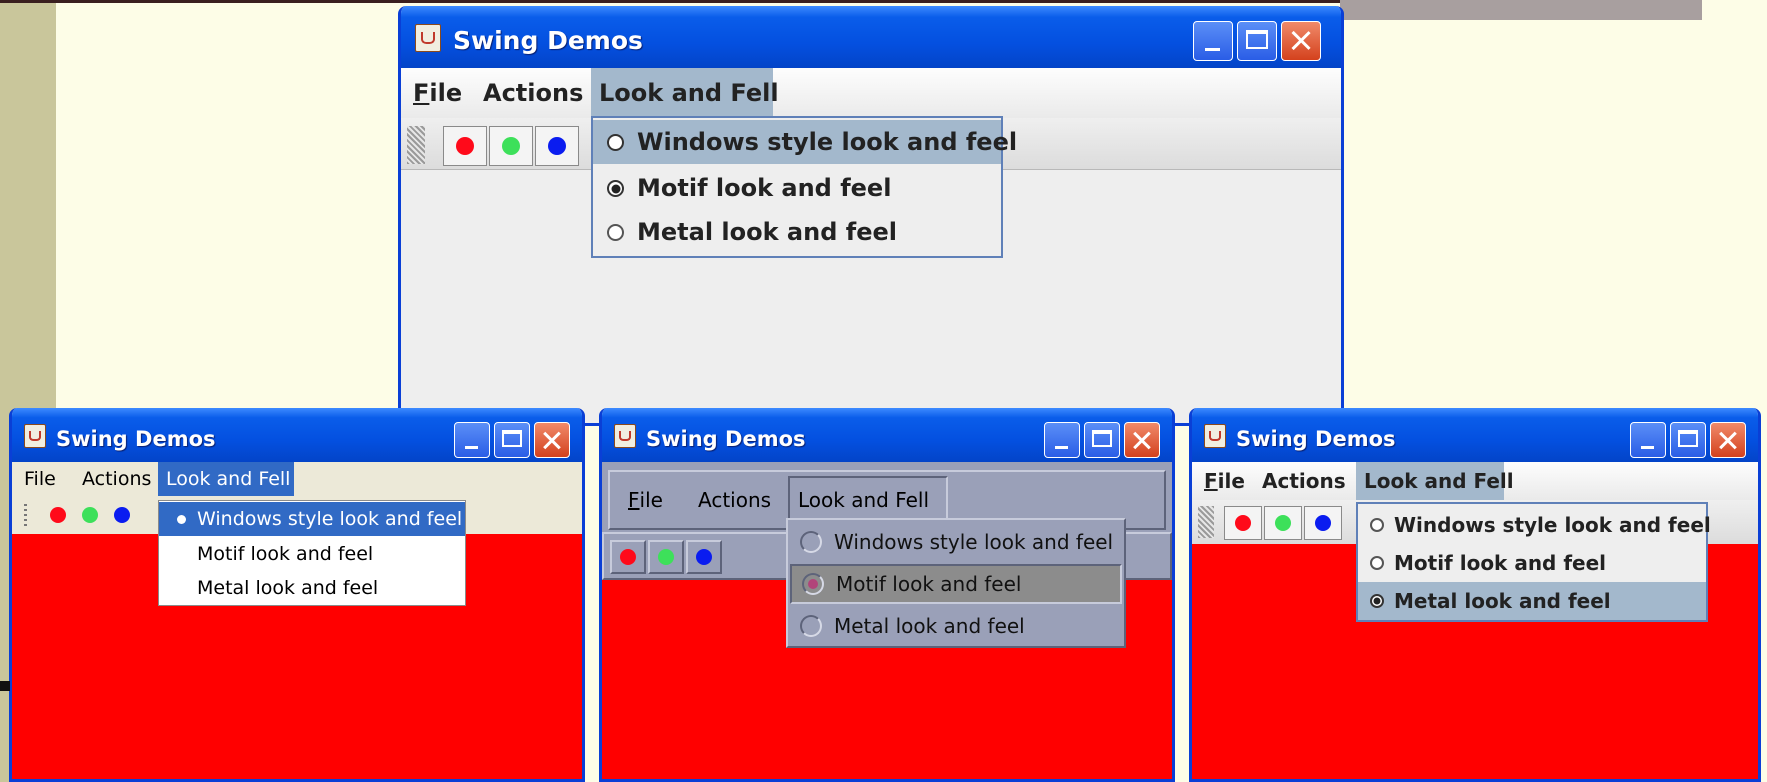 The image size is (1767, 782). Describe the element at coordinates (181, 519) in the screenshot. I see `bullet-selected-icon` at that location.